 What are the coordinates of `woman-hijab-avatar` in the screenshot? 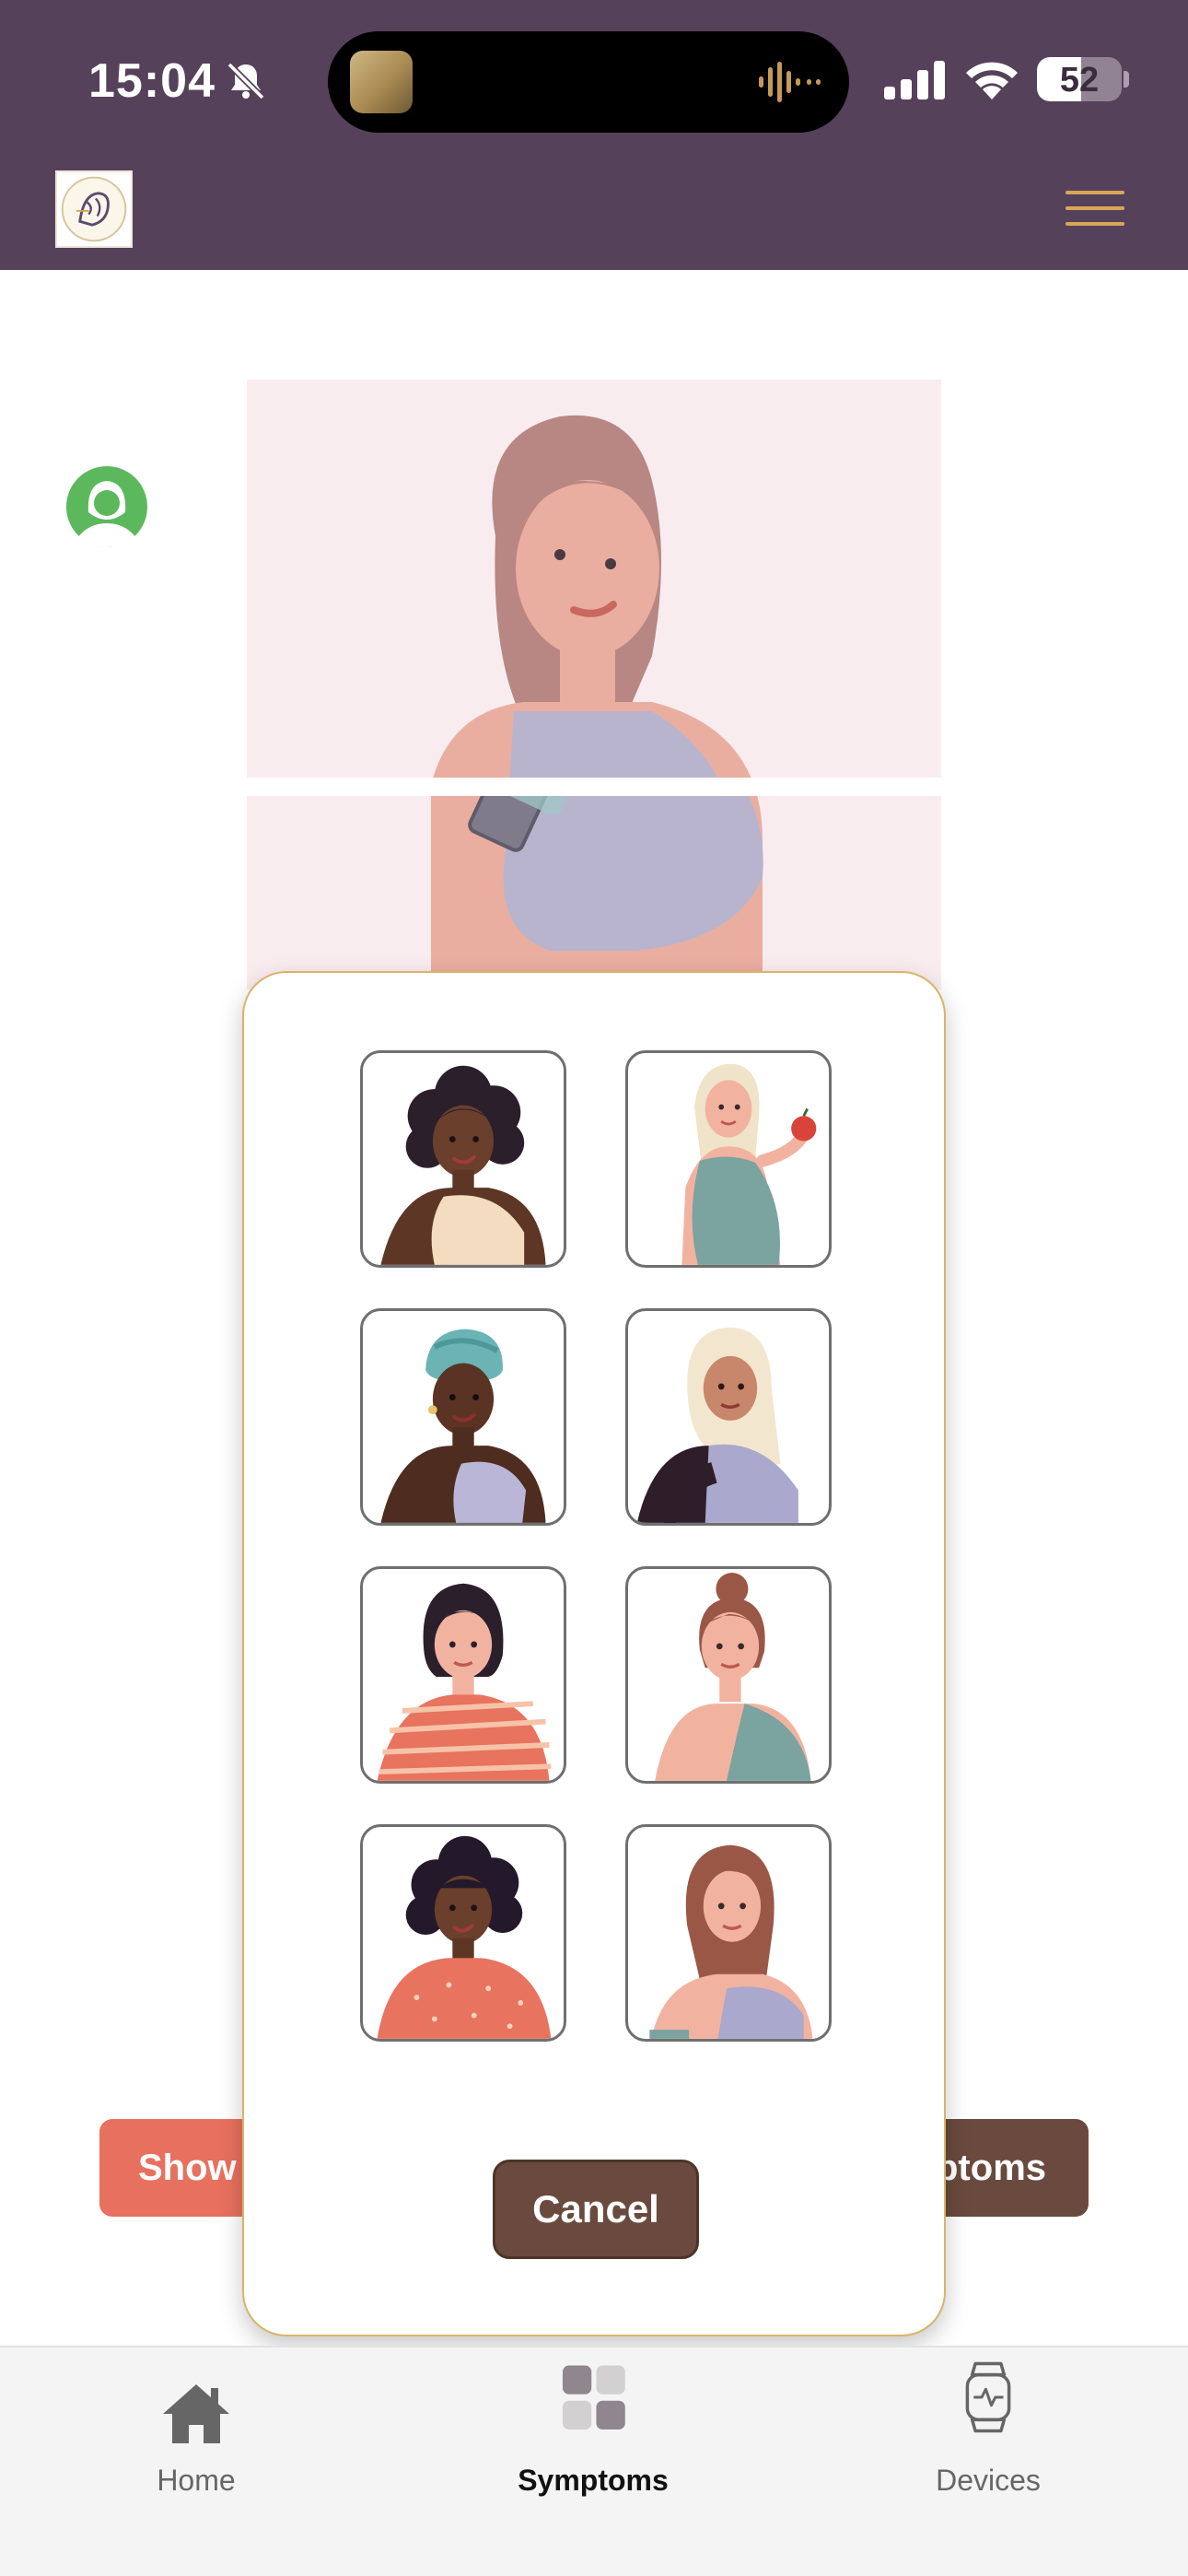 It's located at (717, 1425).